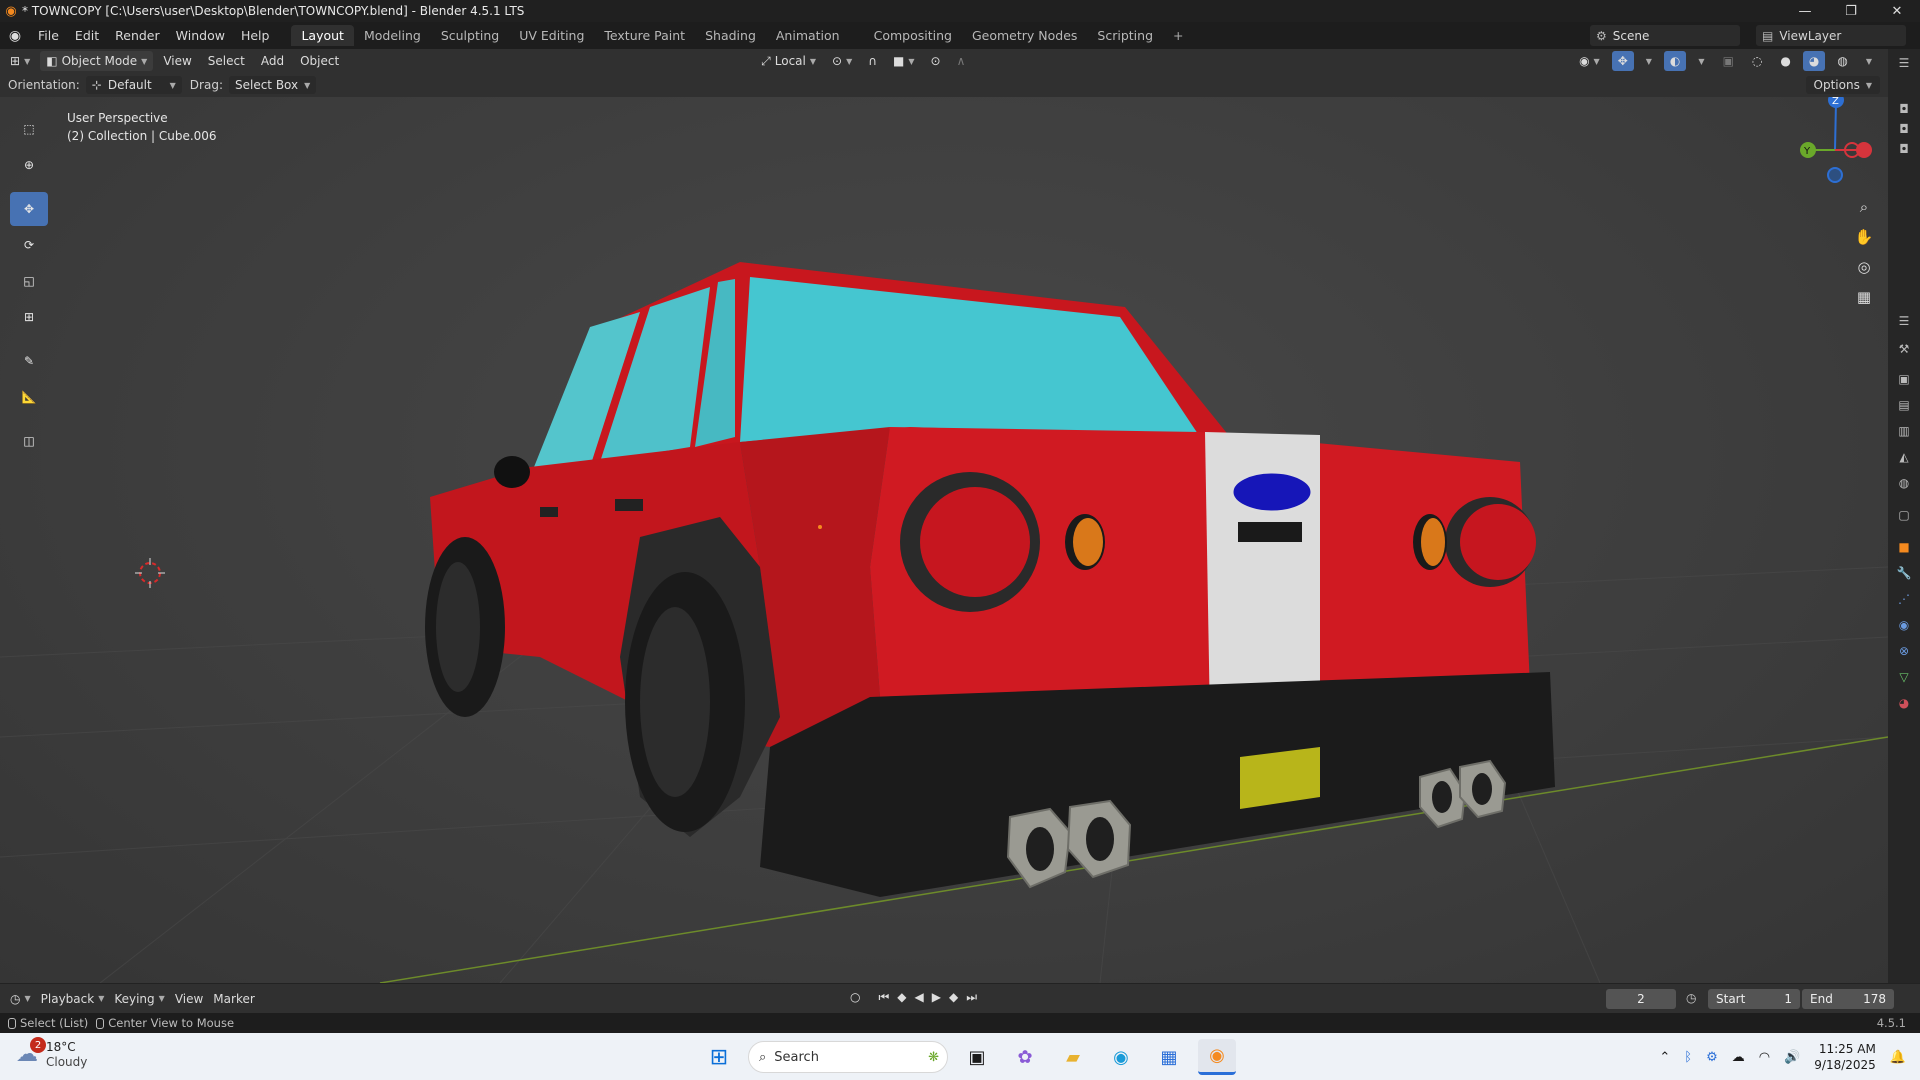  What do you see at coordinates (29, 129) in the screenshot?
I see `tool-select-box: ⬚` at bounding box center [29, 129].